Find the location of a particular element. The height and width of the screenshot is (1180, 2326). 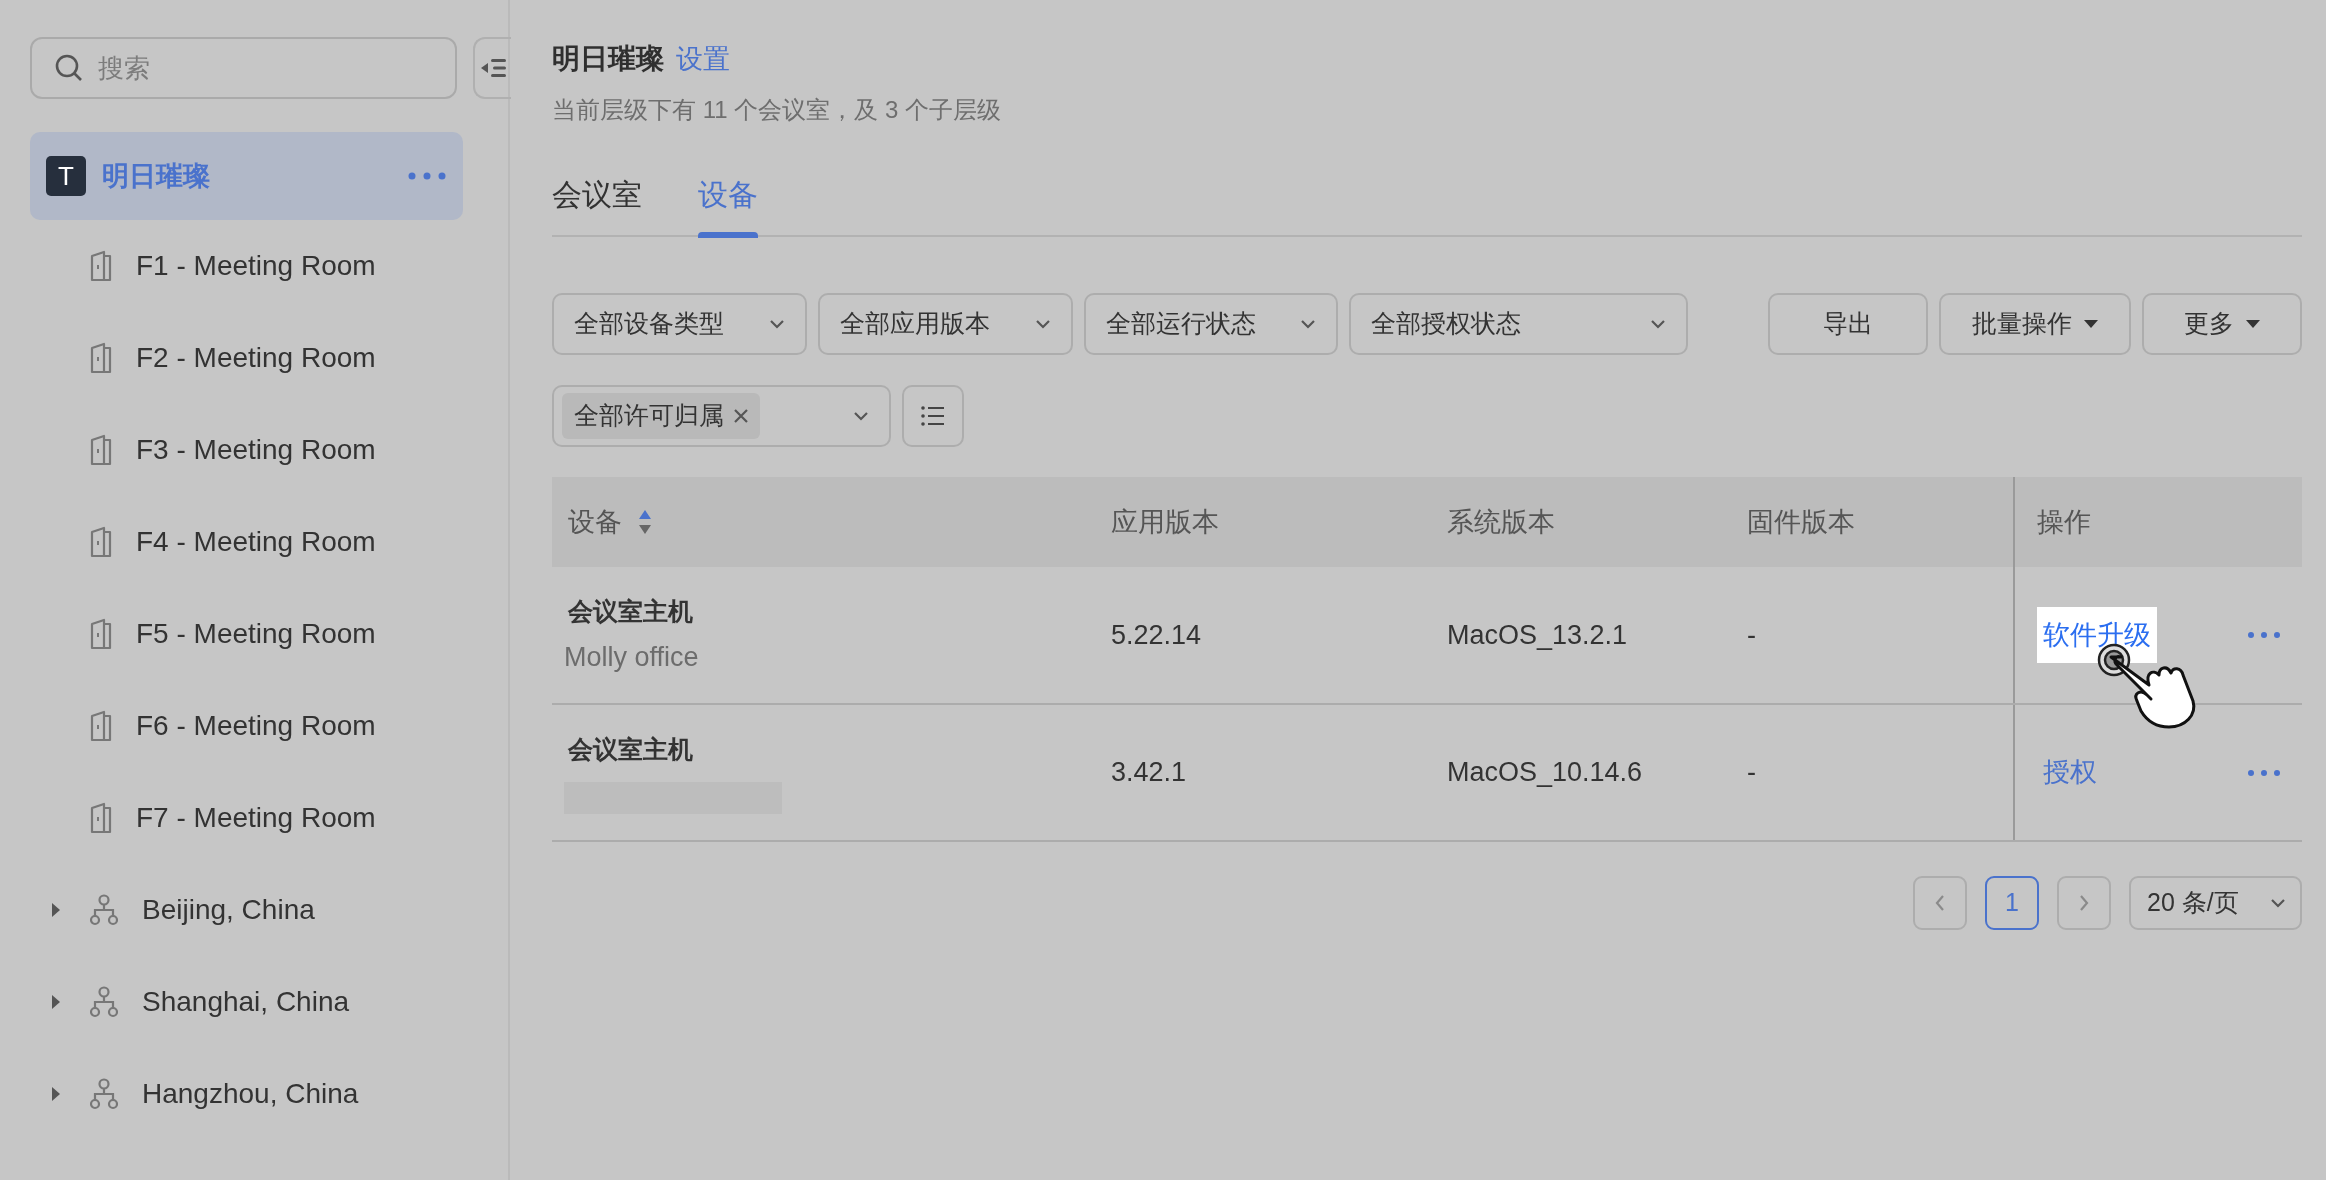

tree-item: F4 - Meeting Room is located at coordinates (246, 542).